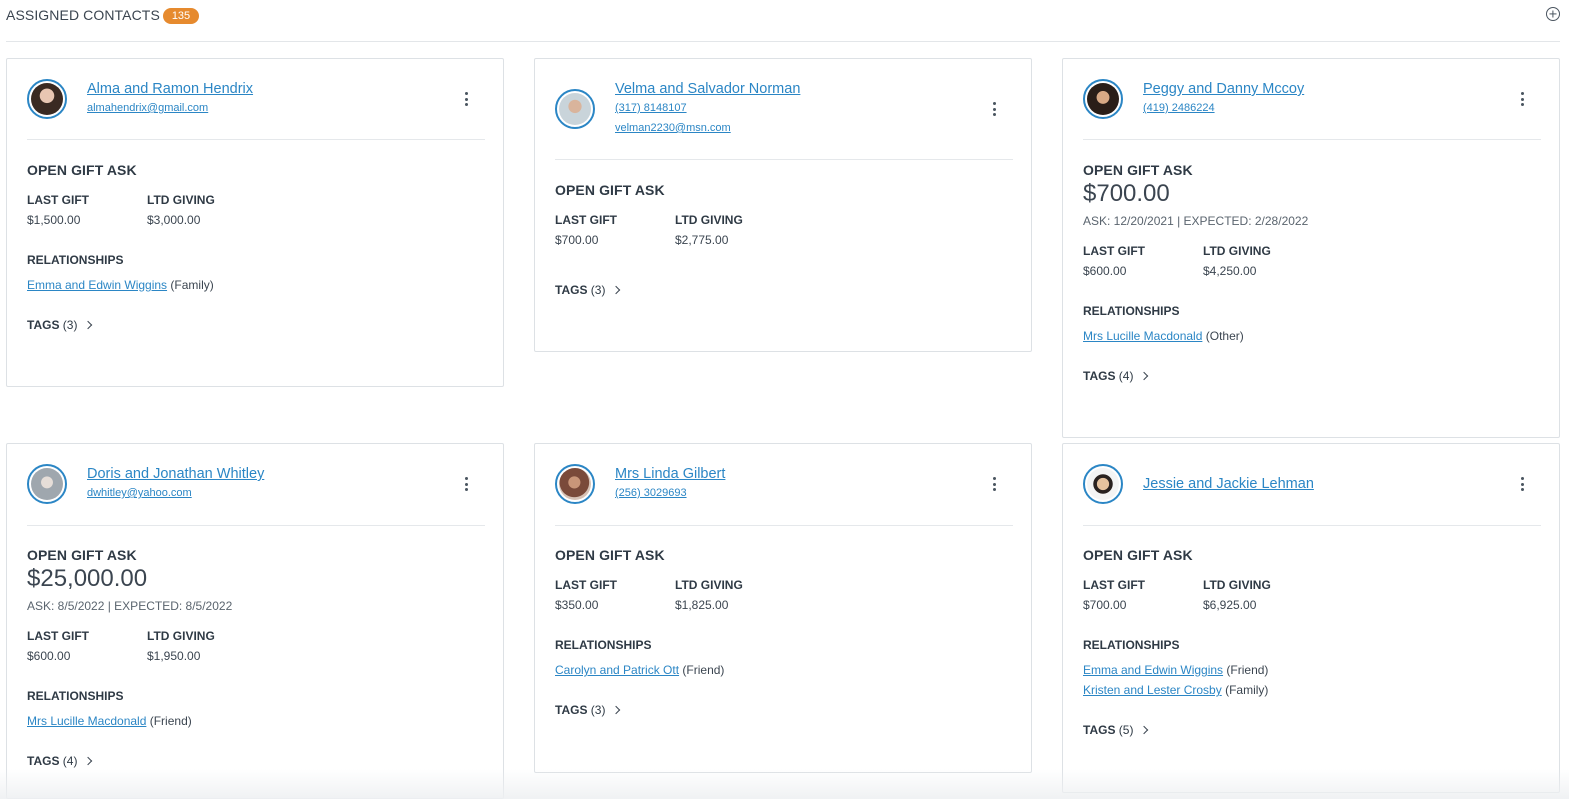 The height and width of the screenshot is (799, 1569). What do you see at coordinates (174, 220) in the screenshot?
I see `ltd-giving-value: $3,000.00` at bounding box center [174, 220].